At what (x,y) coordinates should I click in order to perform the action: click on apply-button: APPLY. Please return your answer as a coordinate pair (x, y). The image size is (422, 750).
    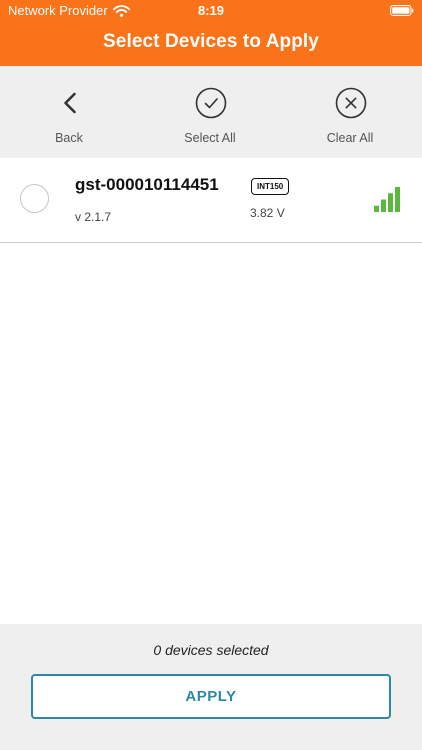
    Looking at the image, I should click on (211, 696).